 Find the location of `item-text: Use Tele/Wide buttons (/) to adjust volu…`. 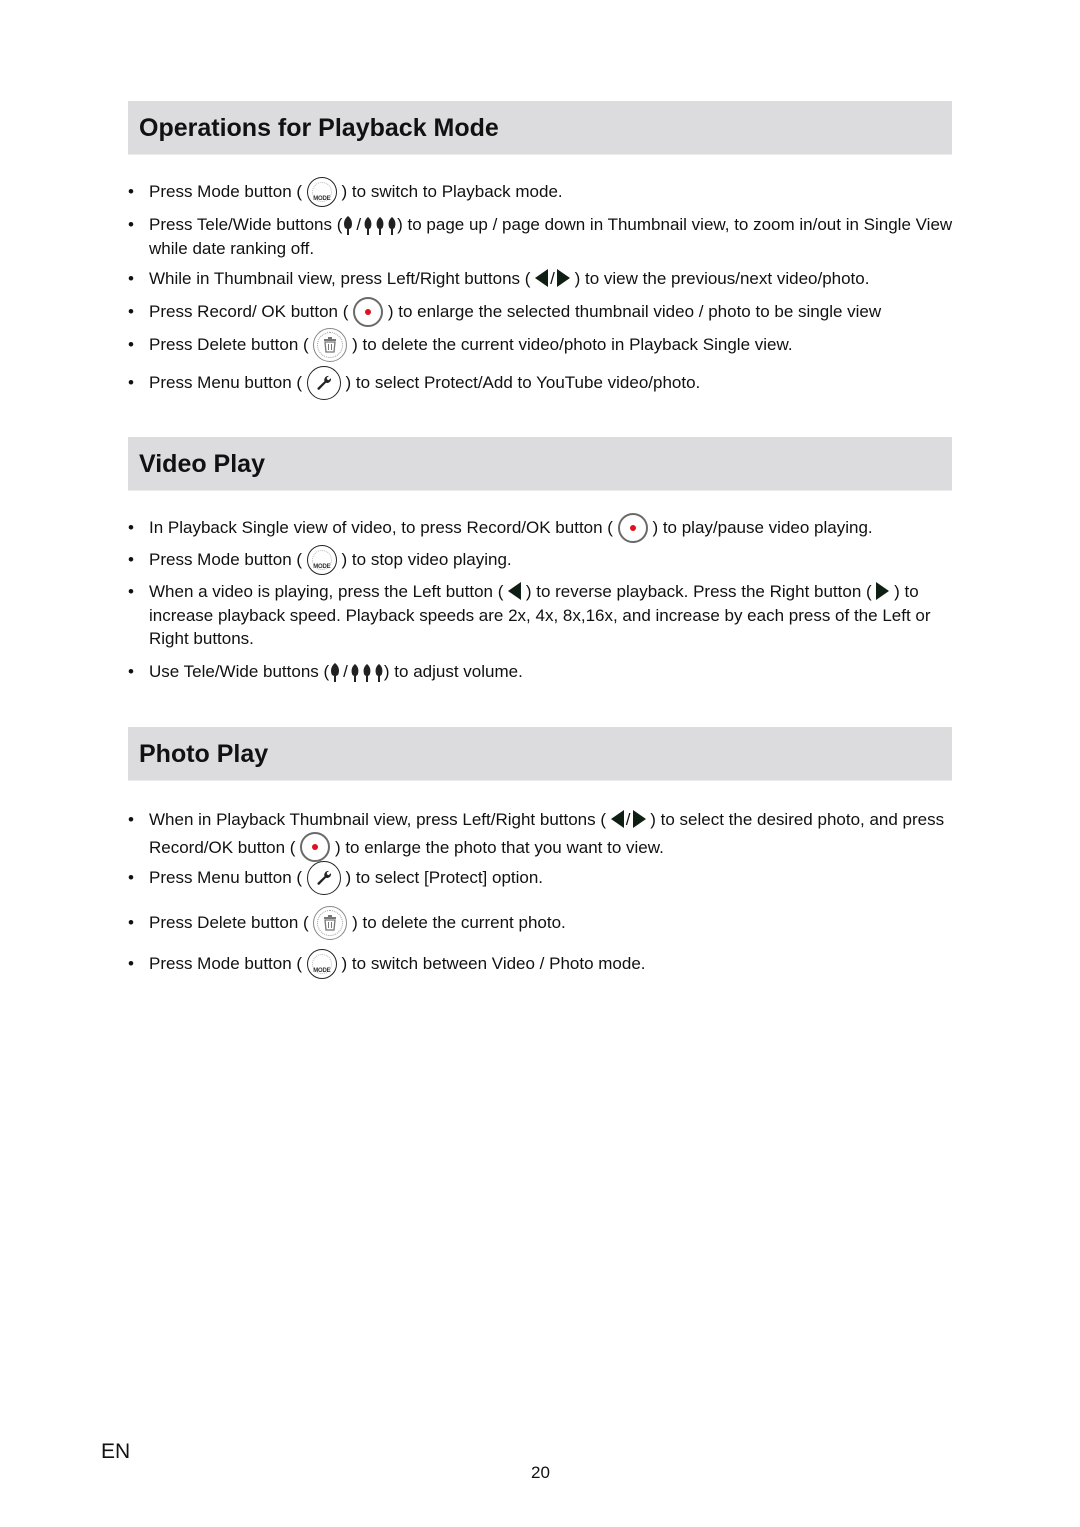

item-text: Use Tele/Wide buttons (/) to adjust volu… is located at coordinates (336, 672).